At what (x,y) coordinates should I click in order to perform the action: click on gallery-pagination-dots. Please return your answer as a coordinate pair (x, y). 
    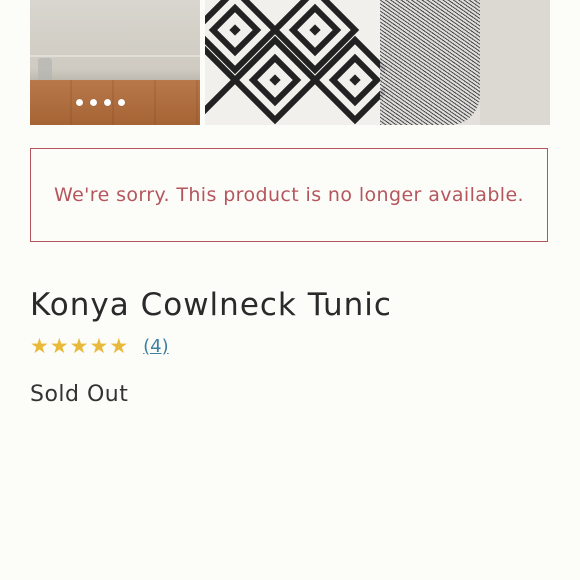
    Looking at the image, I should click on (100, 102).